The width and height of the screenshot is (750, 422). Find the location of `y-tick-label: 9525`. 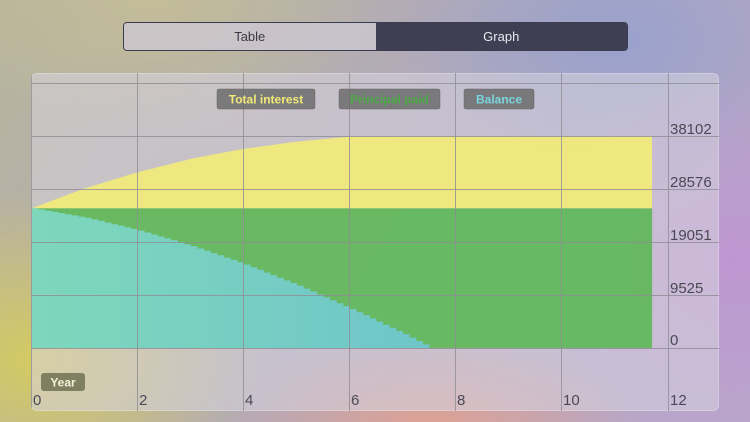

y-tick-label: 9525 is located at coordinates (686, 288).